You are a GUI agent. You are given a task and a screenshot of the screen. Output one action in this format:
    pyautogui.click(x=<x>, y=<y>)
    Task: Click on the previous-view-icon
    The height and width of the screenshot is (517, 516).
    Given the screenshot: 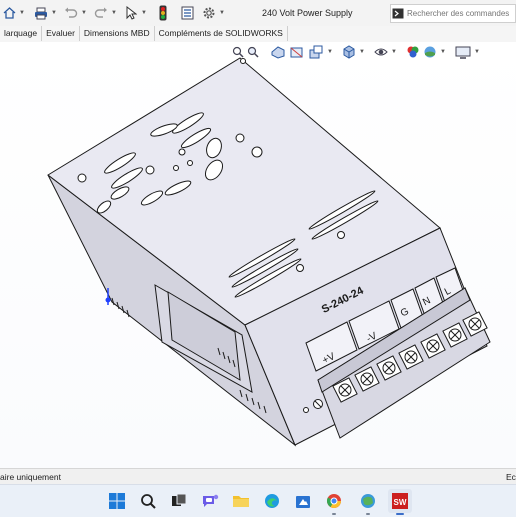 What is the action you would take?
    pyautogui.click(x=278, y=52)
    